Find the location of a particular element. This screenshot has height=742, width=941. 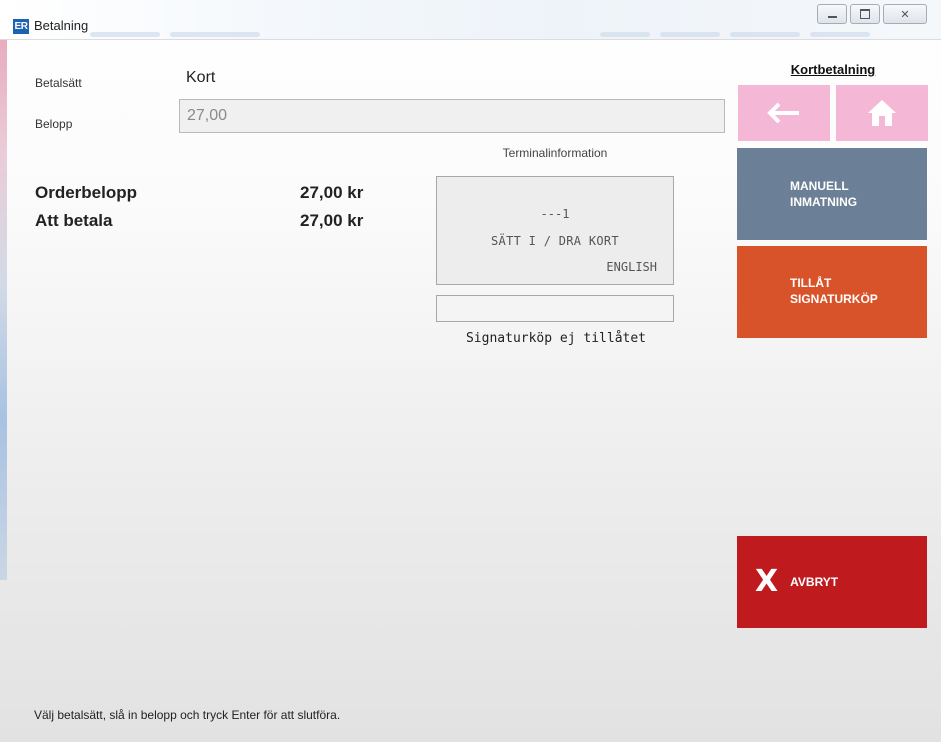

window-controls: ✕ is located at coordinates (872, 14).